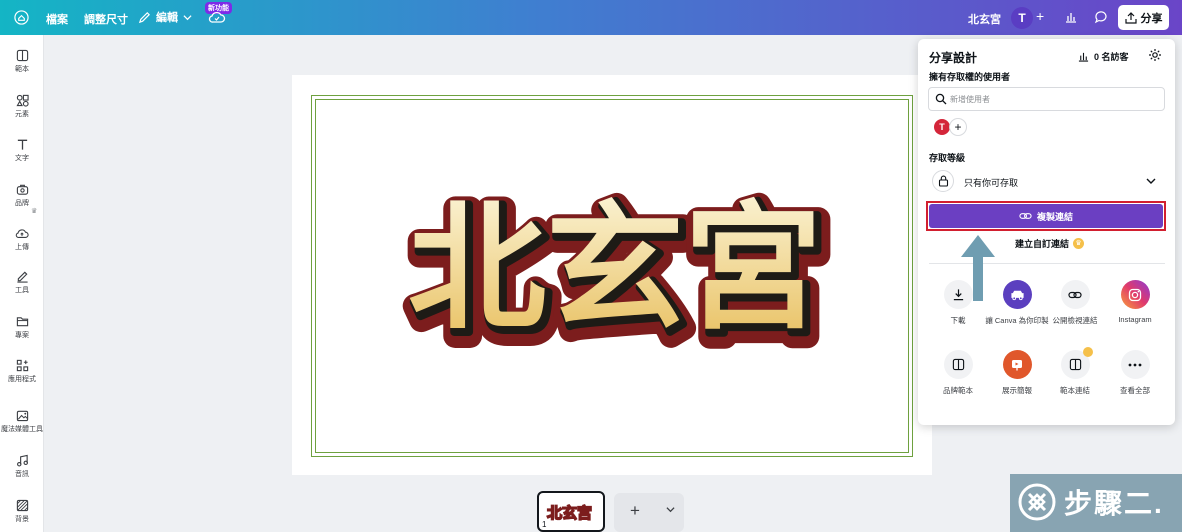 This screenshot has height=532, width=1182. What do you see at coordinates (1135, 319) in the screenshot?
I see `option-label: Instagram` at bounding box center [1135, 319].